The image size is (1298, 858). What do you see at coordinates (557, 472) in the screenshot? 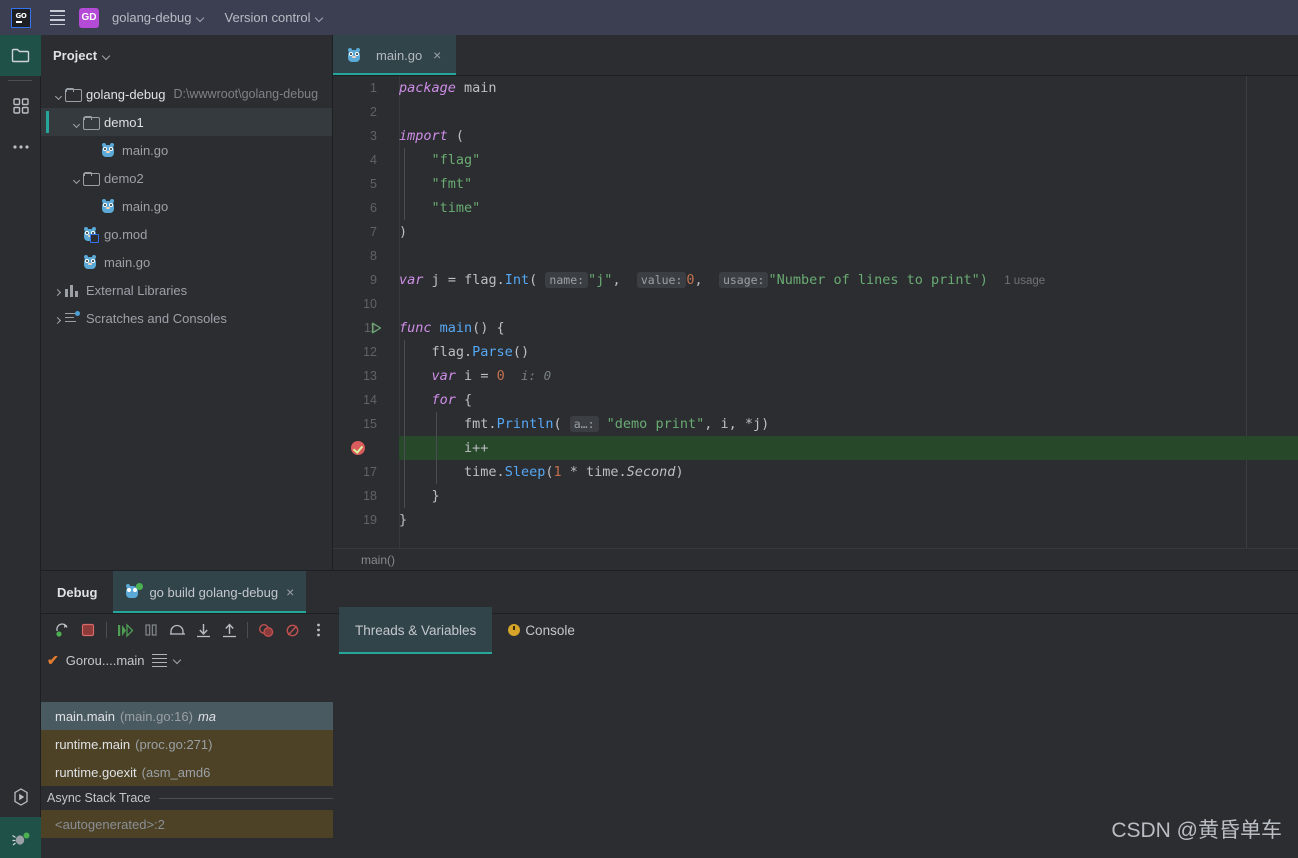
I see `code-token: 1` at bounding box center [557, 472].